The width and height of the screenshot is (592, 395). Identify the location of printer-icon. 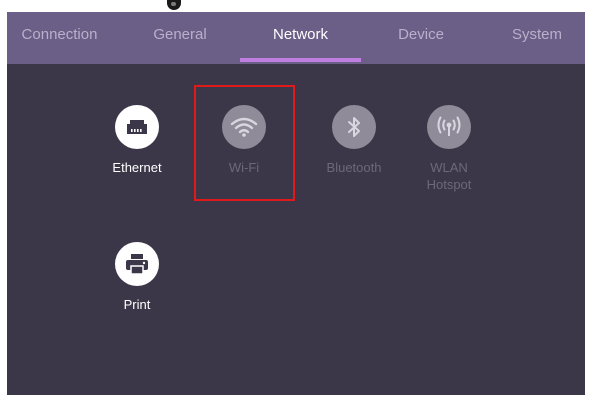
(137, 264).